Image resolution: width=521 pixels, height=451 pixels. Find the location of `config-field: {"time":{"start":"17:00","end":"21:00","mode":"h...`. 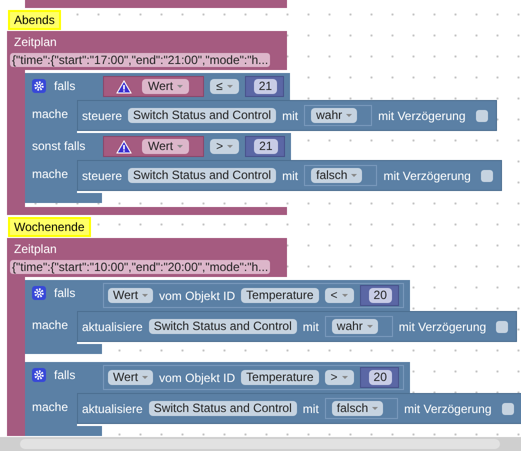

config-field: {"time":{"start":"17:00","end":"21:00","mode":"h... is located at coordinates (140, 60).